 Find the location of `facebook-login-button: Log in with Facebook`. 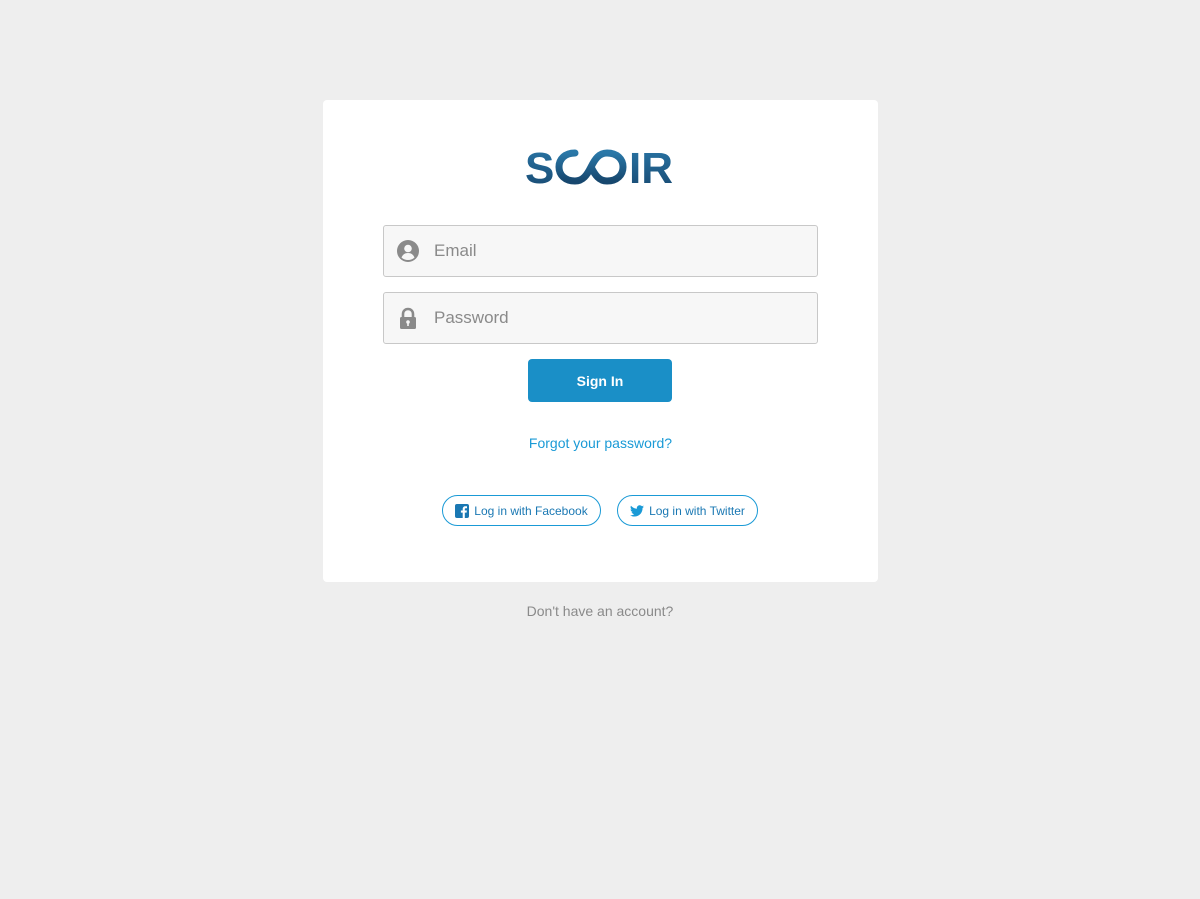

facebook-login-button: Log in with Facebook is located at coordinates (521, 510).